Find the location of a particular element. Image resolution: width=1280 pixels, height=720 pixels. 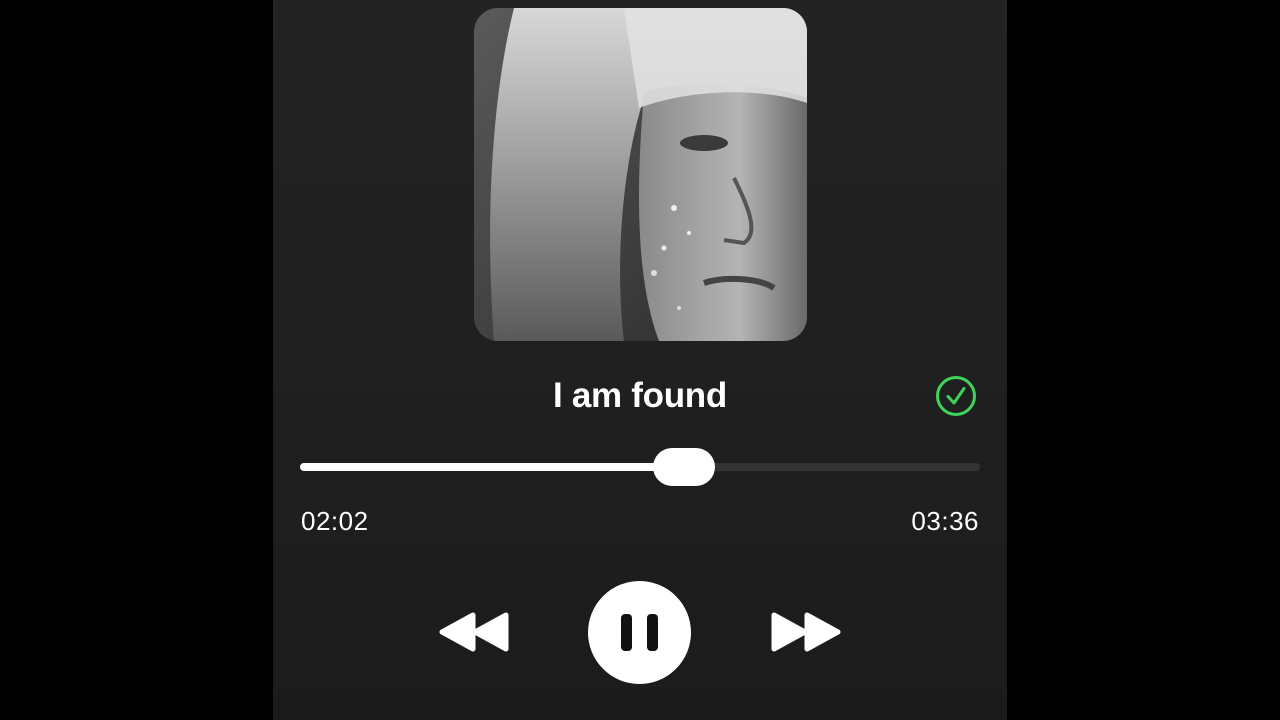

rewind-icon is located at coordinates (474, 632).